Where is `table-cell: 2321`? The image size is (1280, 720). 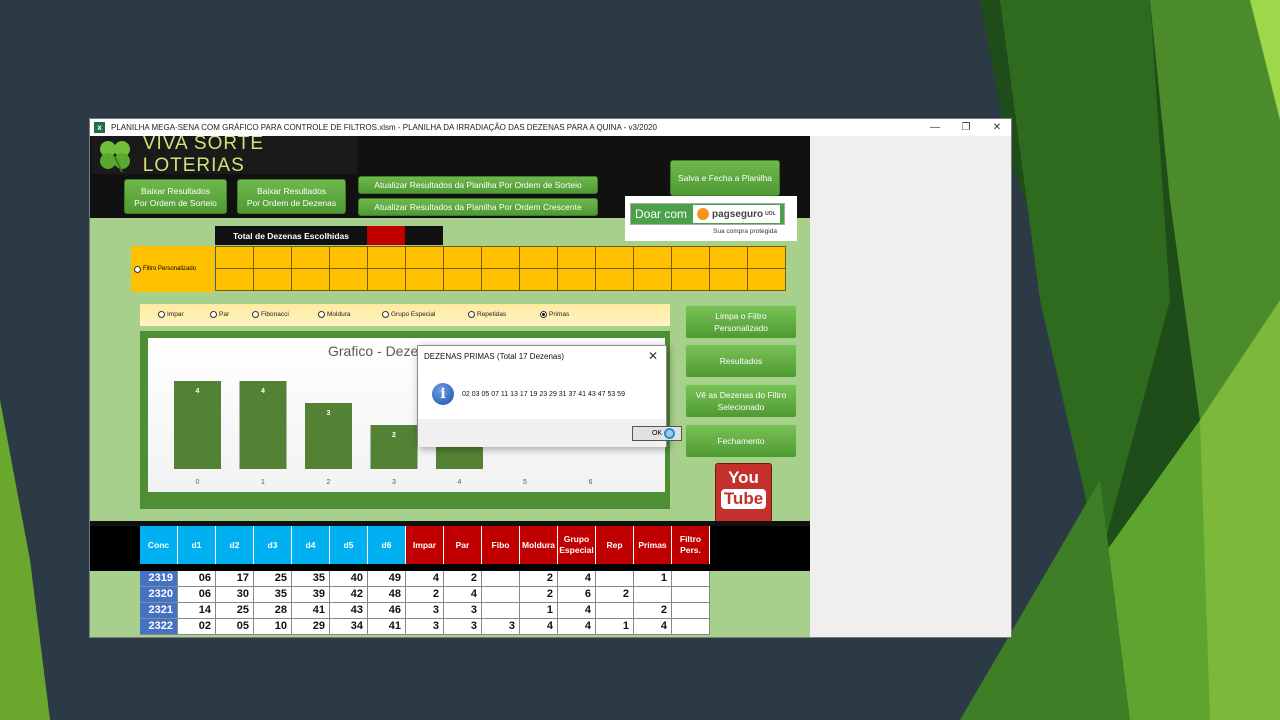
table-cell: 2321 is located at coordinates (159, 611).